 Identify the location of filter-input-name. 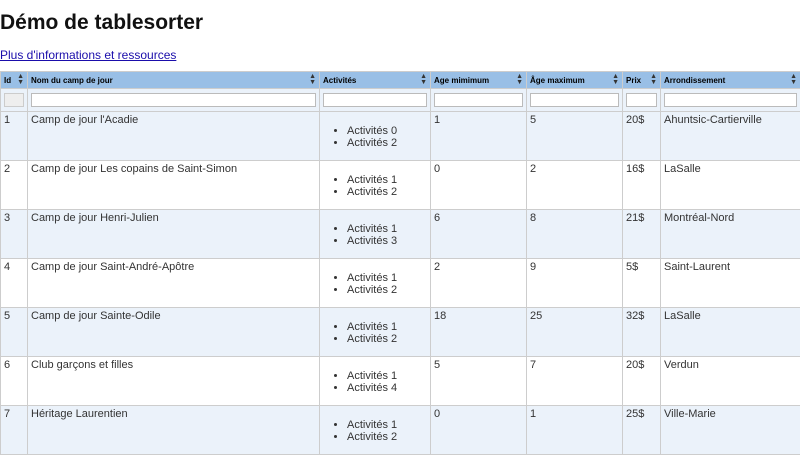
(173, 100).